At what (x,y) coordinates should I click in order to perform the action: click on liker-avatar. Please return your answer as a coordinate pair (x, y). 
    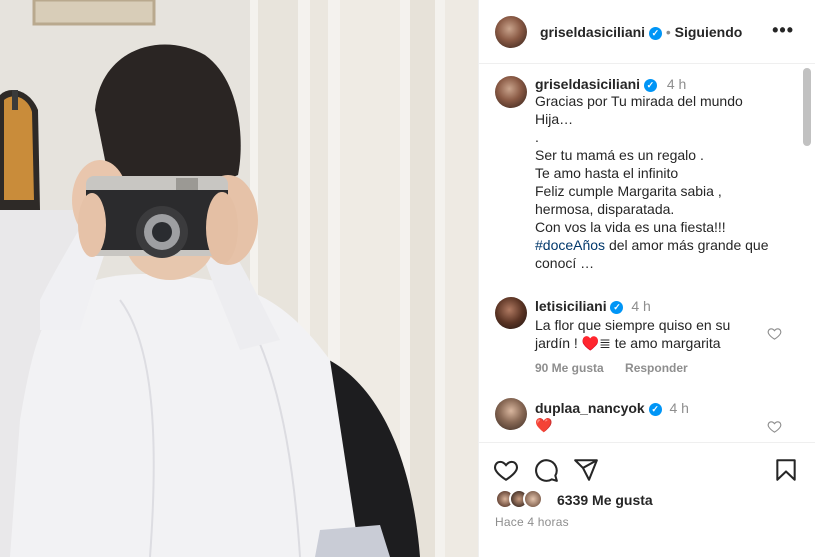
    Looking at the image, I should click on (533, 499).